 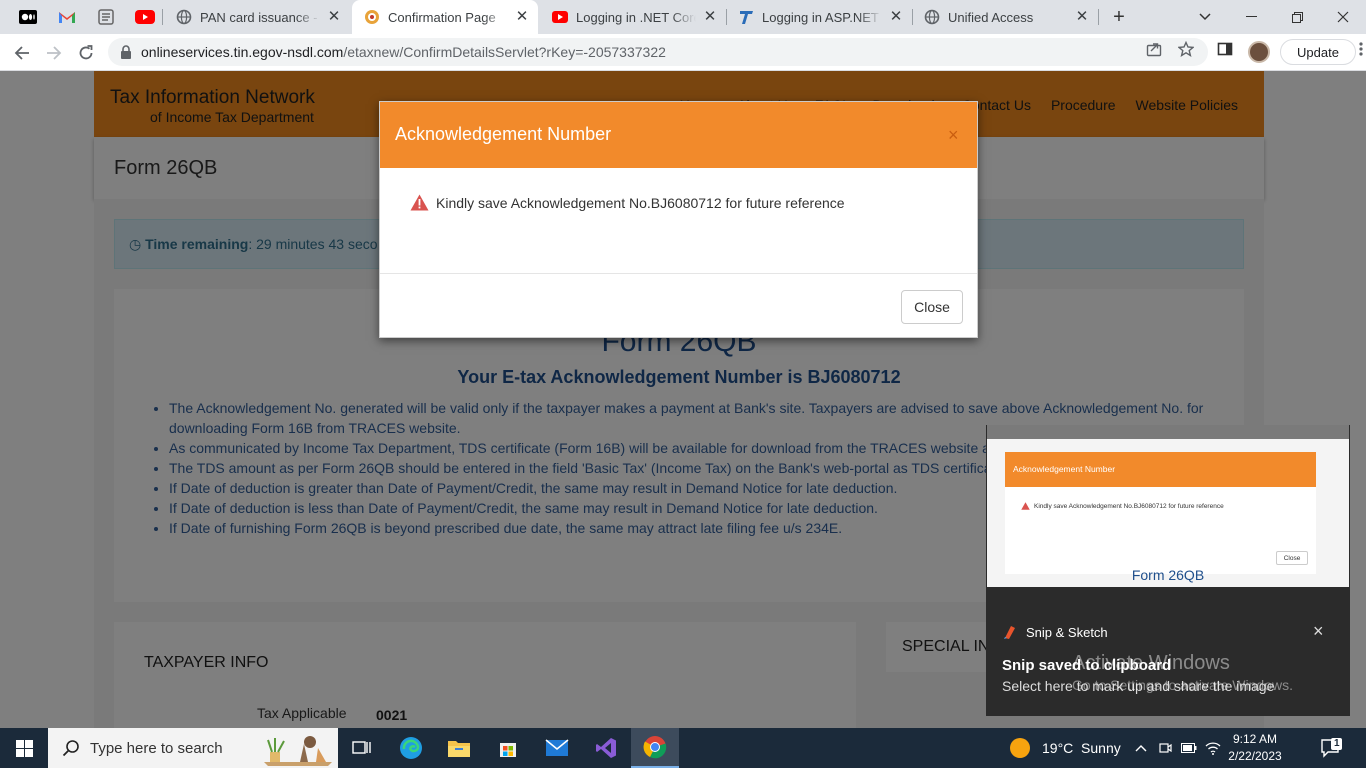 I want to click on modal-close-icon: ×, so click(x=953, y=135).